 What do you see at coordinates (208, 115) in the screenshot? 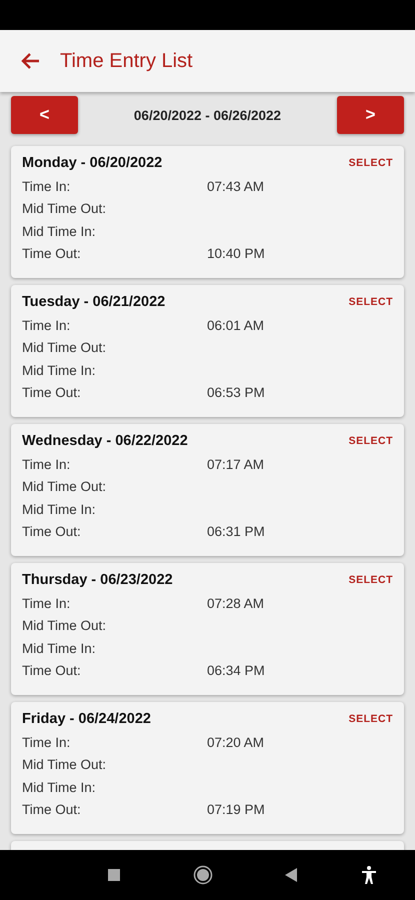
I see `date-range: 06/20/2022 - 06/26/2022` at bounding box center [208, 115].